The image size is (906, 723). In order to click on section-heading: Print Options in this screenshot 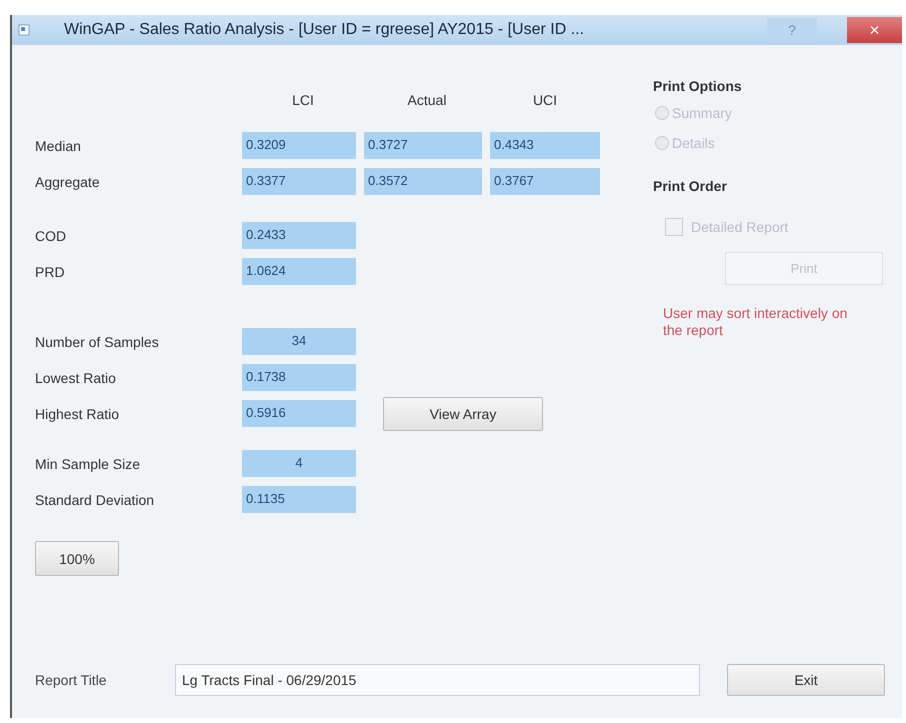, I will do `click(698, 87)`.